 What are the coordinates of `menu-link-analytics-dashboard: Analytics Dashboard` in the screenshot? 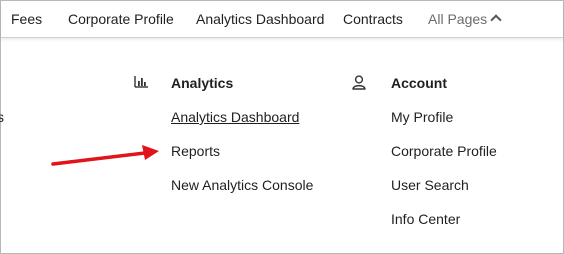 It's located at (235, 117).